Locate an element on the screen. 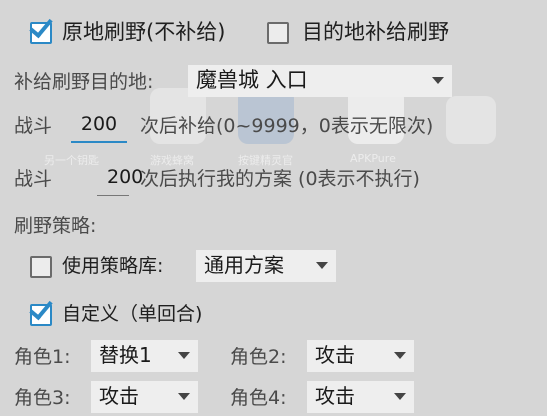 Image resolution: width=547 pixels, height=416 pixels. role2-select: 攻击 is located at coordinates (360, 356).